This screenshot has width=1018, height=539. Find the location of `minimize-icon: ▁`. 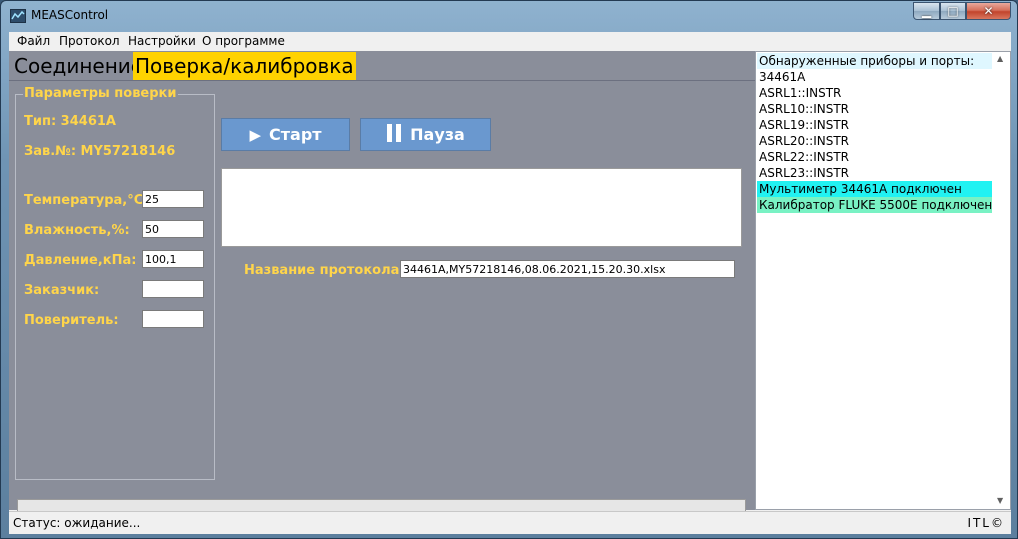

minimize-icon: ▁ is located at coordinates (926, 11).